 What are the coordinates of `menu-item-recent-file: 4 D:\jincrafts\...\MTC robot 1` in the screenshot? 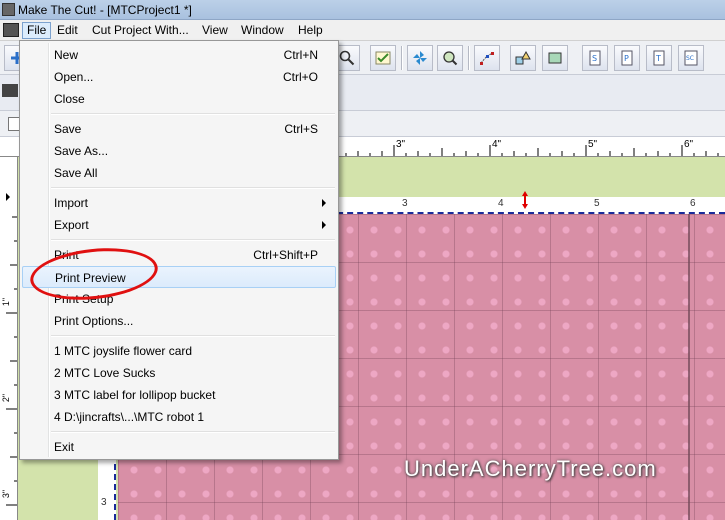 It's located at (179, 417).